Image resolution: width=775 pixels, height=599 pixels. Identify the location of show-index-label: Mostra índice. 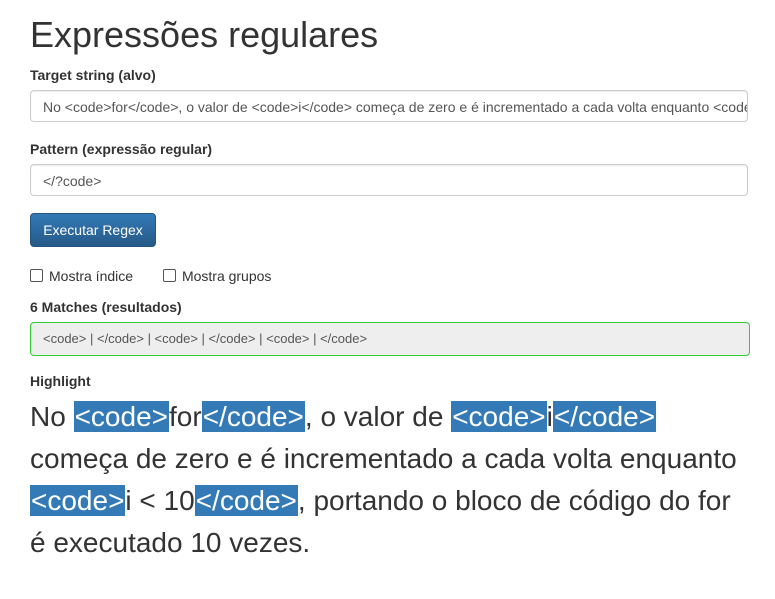
(91, 276).